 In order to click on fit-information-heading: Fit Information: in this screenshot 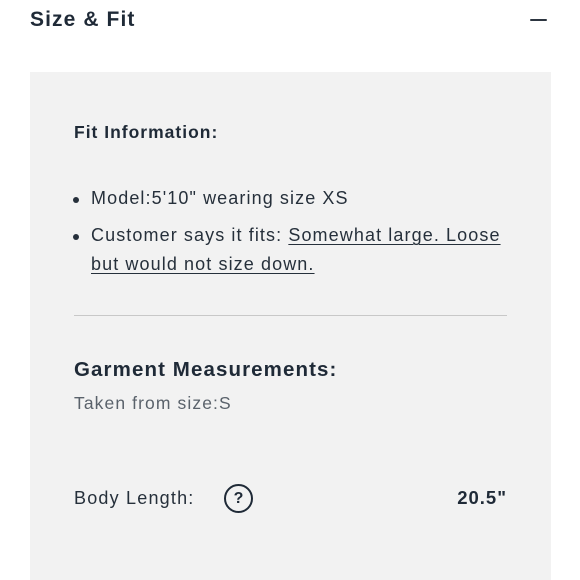, I will do `click(146, 132)`.